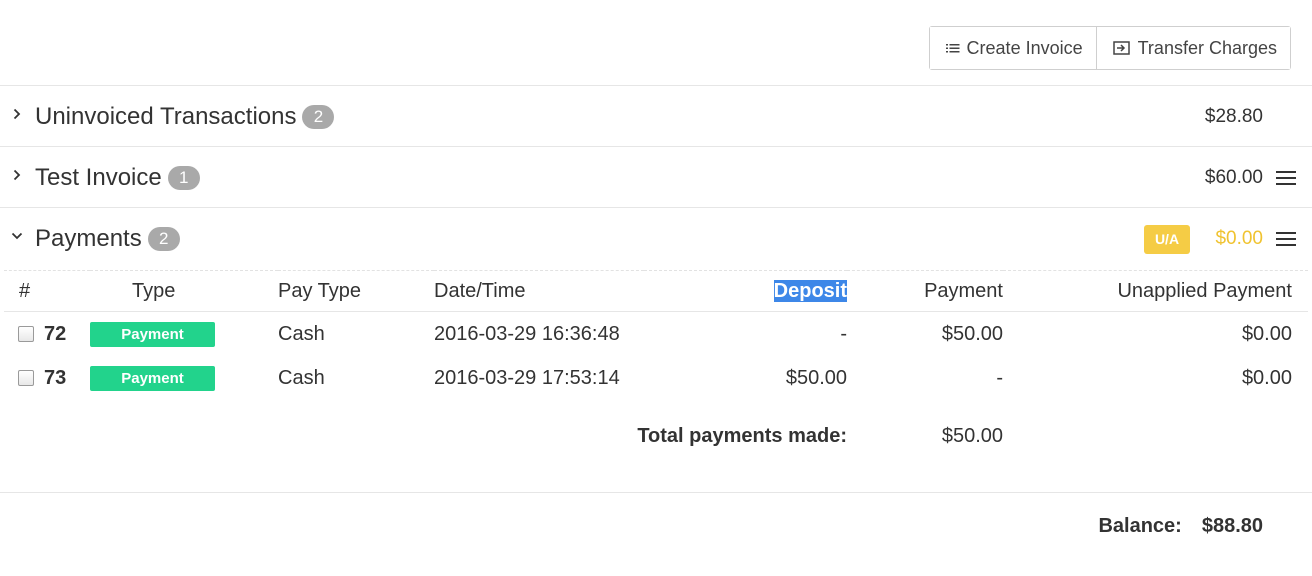  Describe the element at coordinates (356, 291) in the screenshot. I see `column-header-pay-type: Pay Type` at that location.